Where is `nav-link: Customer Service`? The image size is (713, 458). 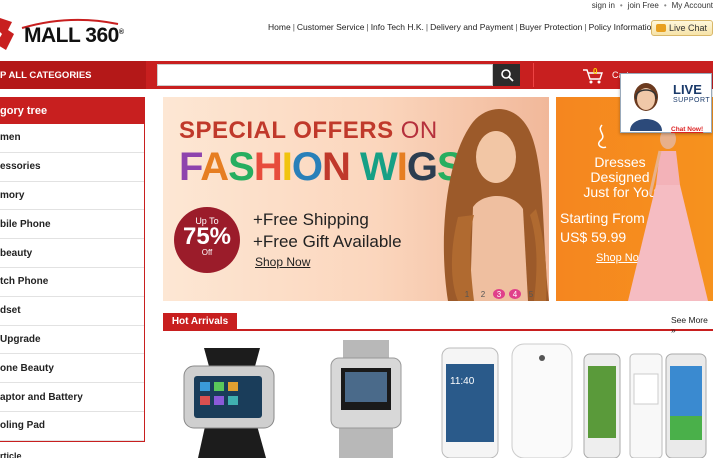
nav-link: Customer Service is located at coordinates (331, 27).